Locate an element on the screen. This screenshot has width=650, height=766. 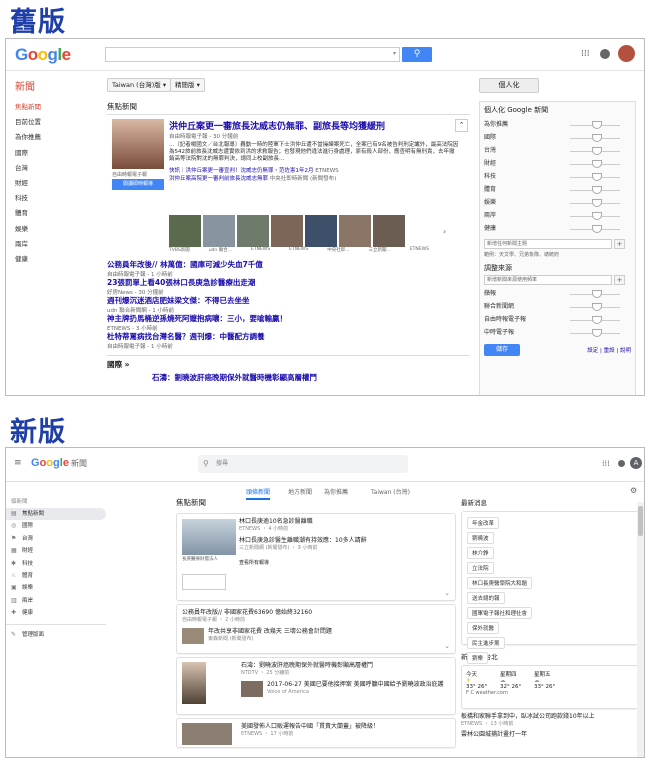
notifications-icon is located at coordinates (605, 54).